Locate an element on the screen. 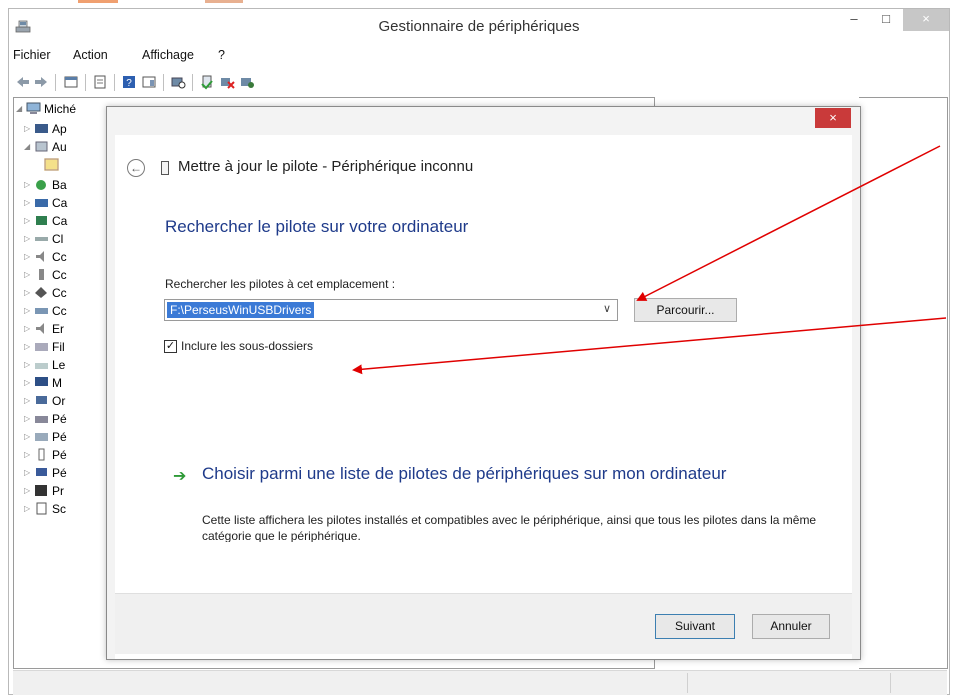 The height and width of the screenshot is (695, 956). tree-item-label: M is located at coordinates (57, 383).